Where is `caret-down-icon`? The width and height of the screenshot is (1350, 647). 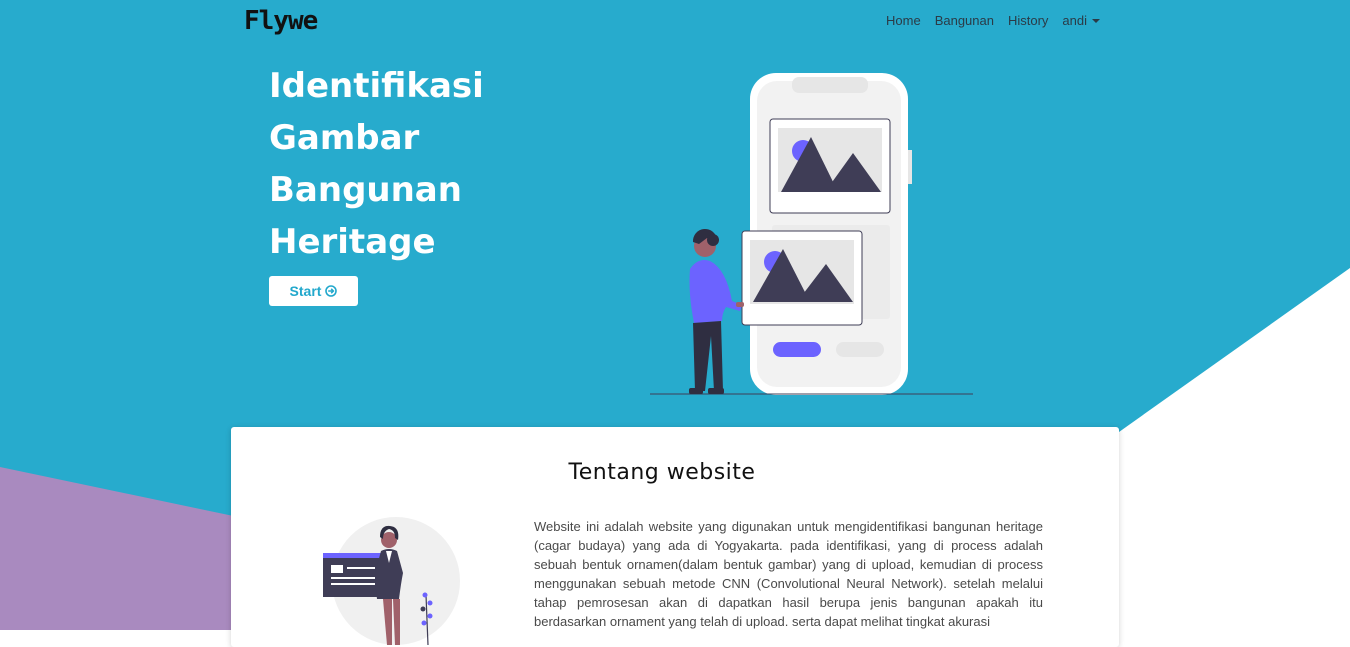 caret-down-icon is located at coordinates (1096, 21).